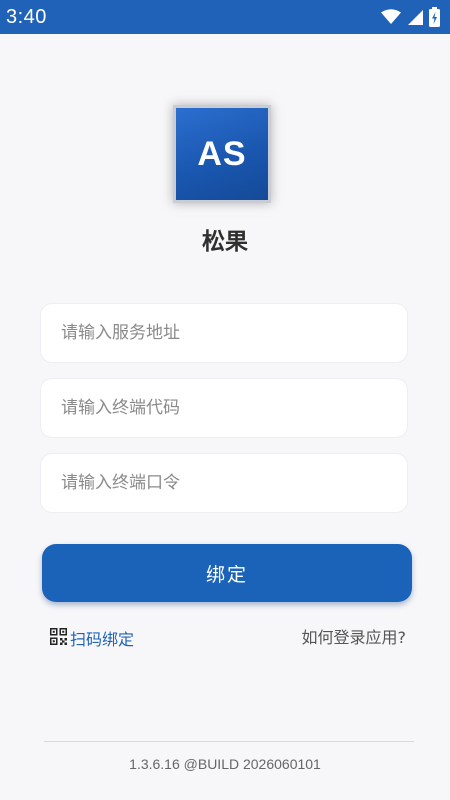 The image size is (450, 800). What do you see at coordinates (224, 483) in the screenshot?
I see `terminal-password-input` at bounding box center [224, 483].